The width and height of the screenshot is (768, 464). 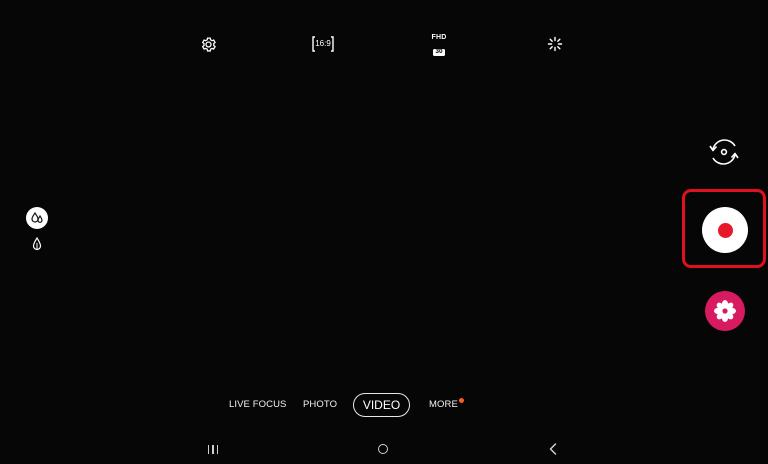 What do you see at coordinates (258, 404) in the screenshot?
I see `mode-live-focus: LIVE FOCUS` at bounding box center [258, 404].